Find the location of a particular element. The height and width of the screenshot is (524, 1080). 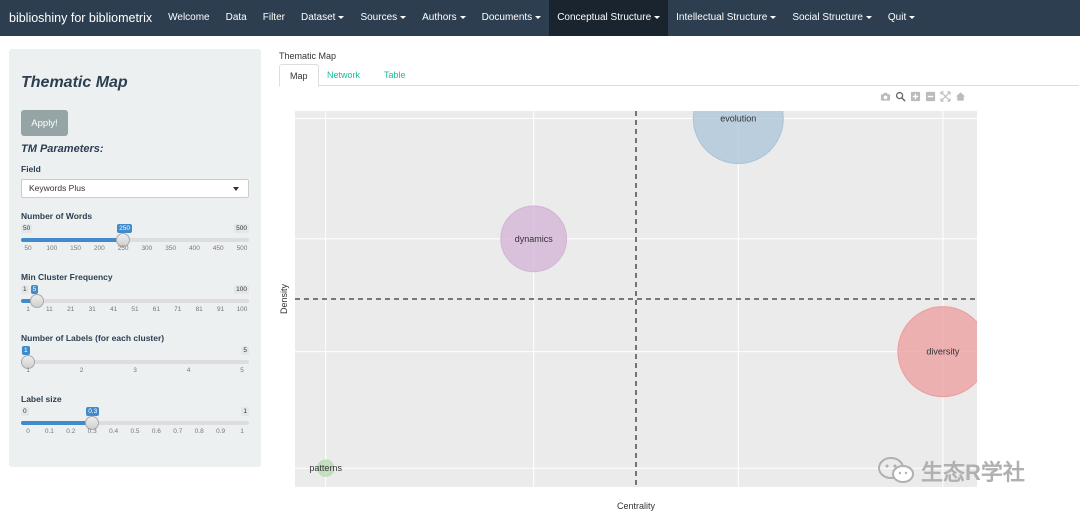

nav-item-social-structure: Social Structure is located at coordinates (832, 18).